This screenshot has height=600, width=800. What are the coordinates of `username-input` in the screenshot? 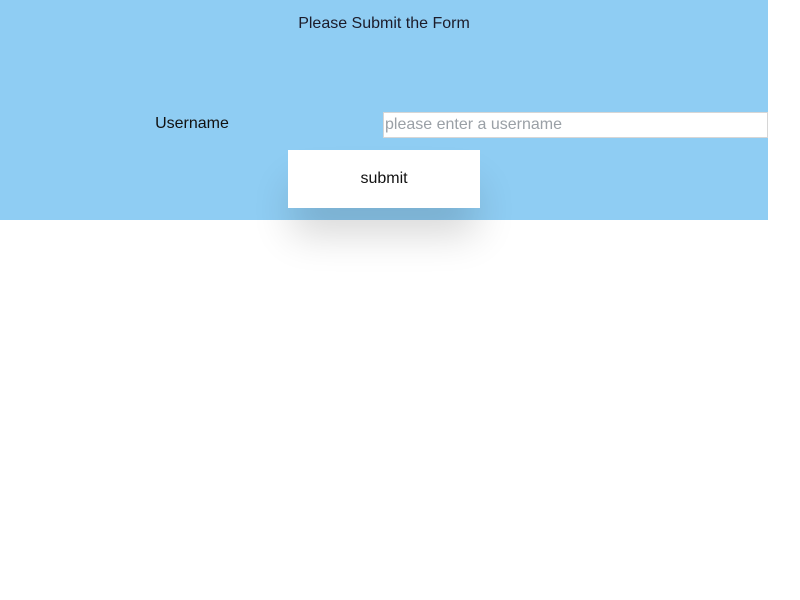 It's located at (575, 125).